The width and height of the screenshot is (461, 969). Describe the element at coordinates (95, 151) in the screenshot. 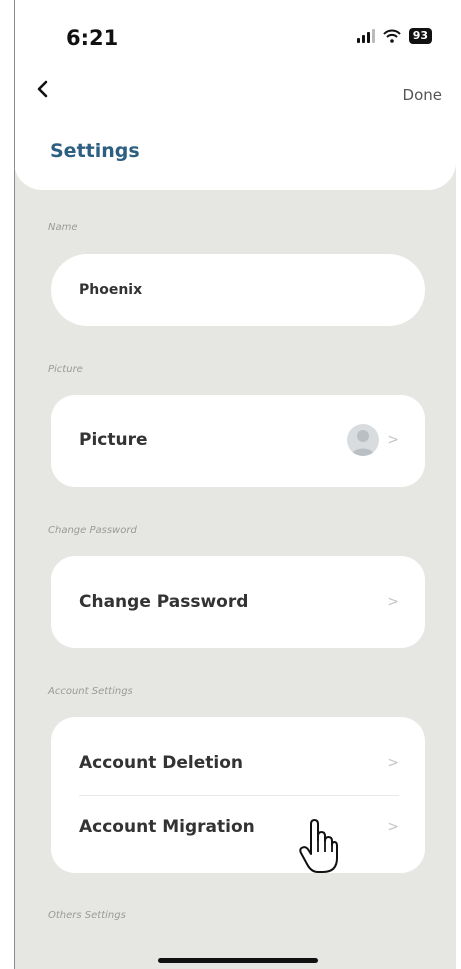

I see `page-title: Settings` at that location.